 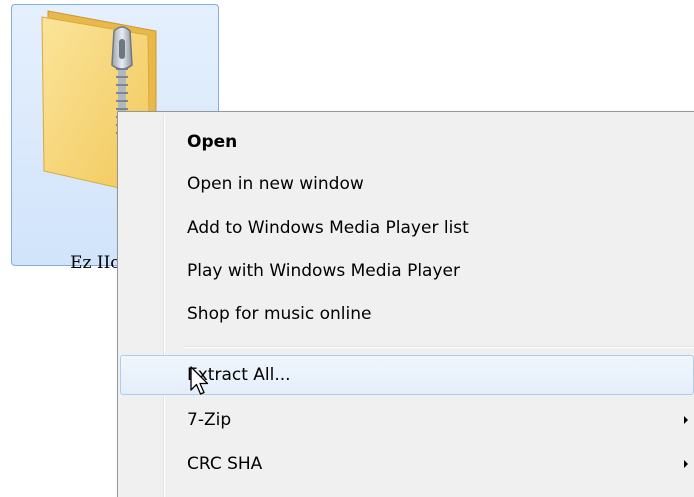 I want to click on menu-item-play-with-wmp: Play with Windows Media Player, so click(x=407, y=271).